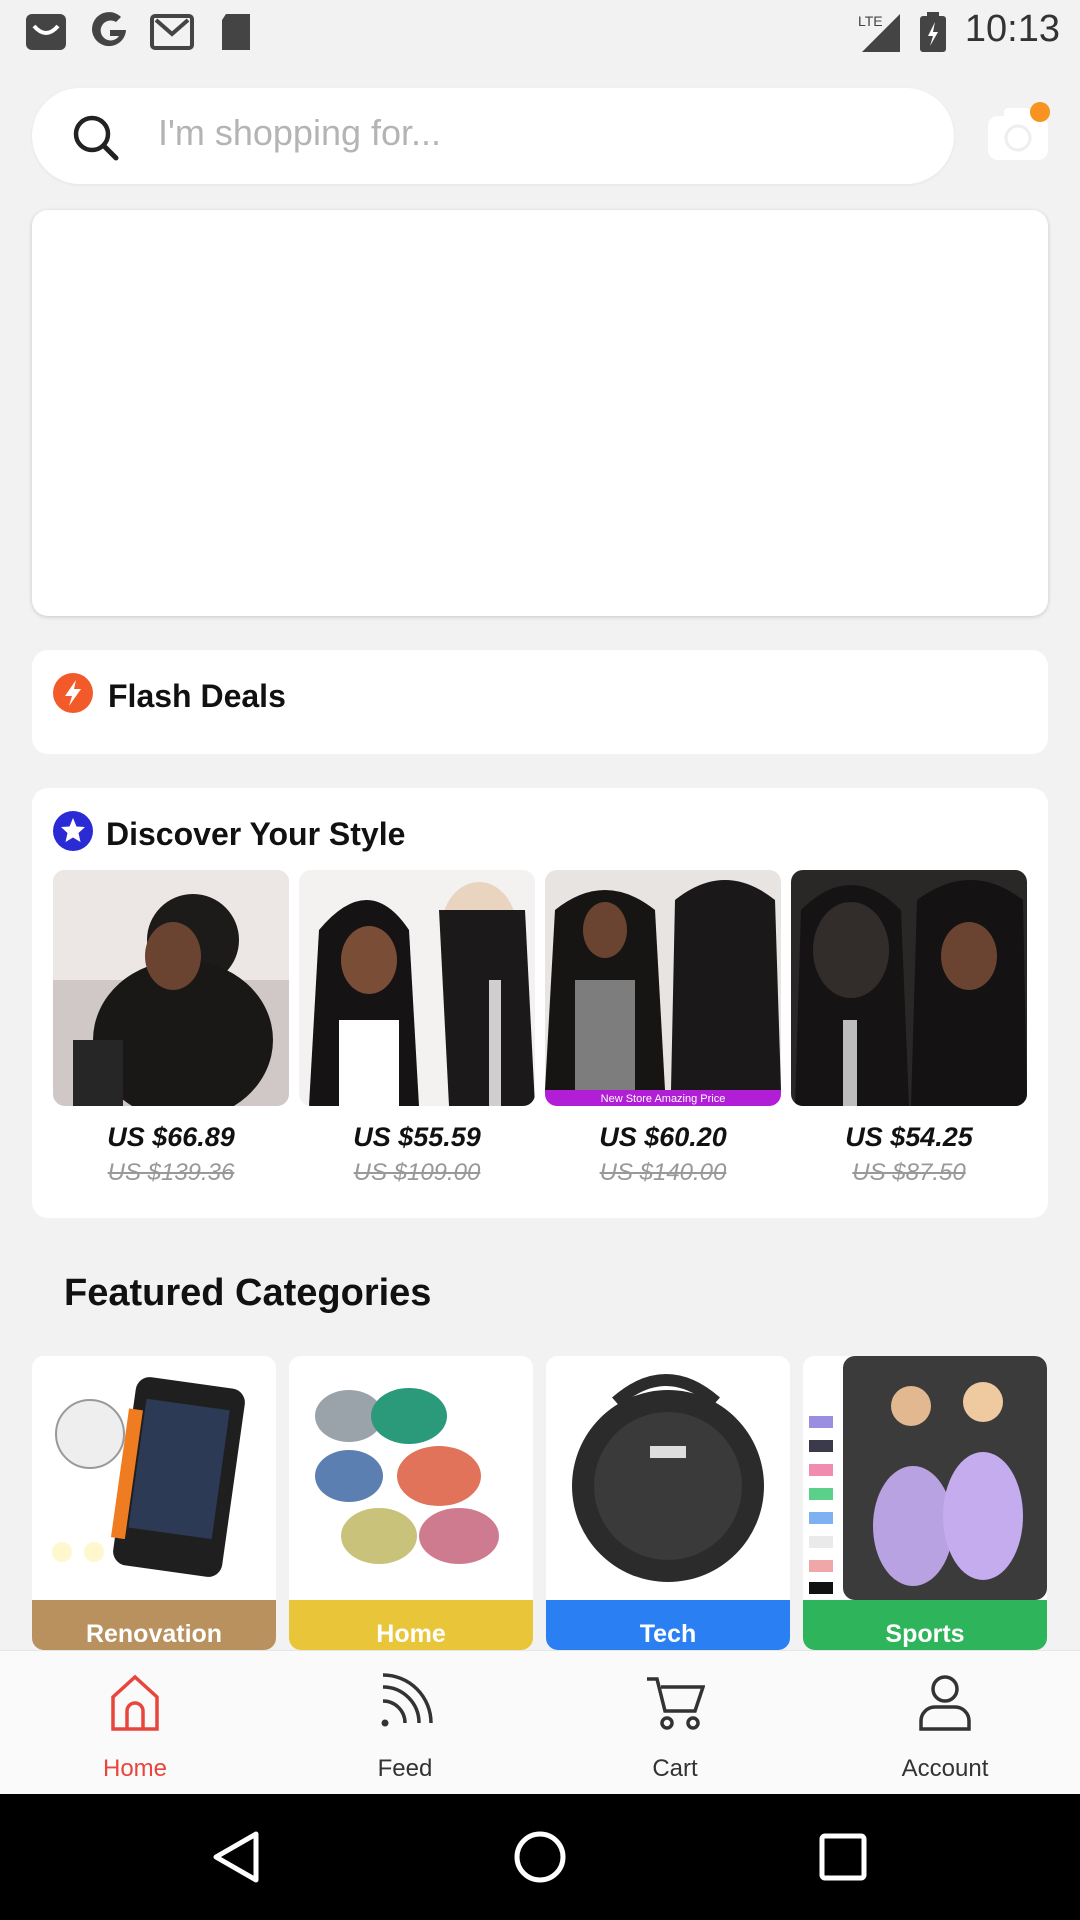 The height and width of the screenshot is (1920, 1080). What do you see at coordinates (663, 1099) in the screenshot?
I see `product-ribbon-text: New Store Amazing Price` at bounding box center [663, 1099].